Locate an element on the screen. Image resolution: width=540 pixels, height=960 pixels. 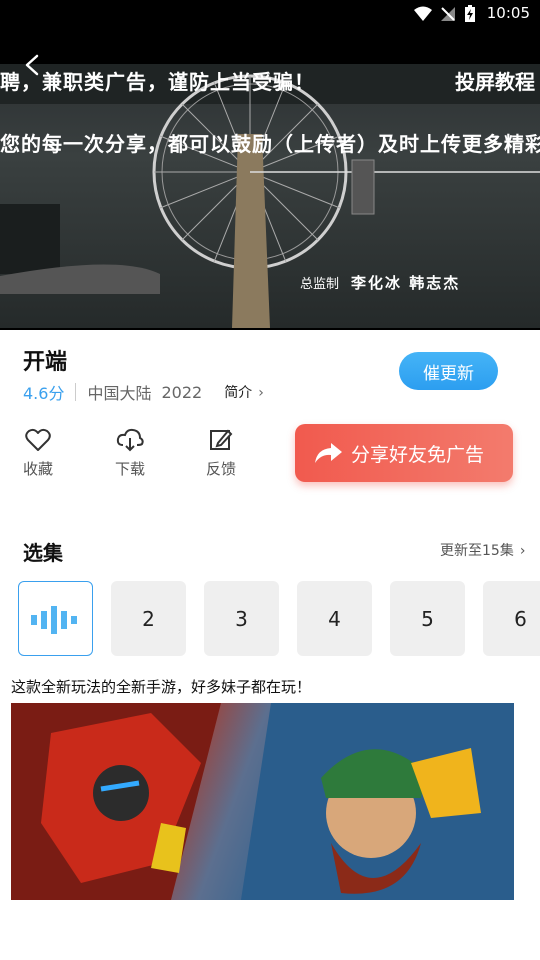
signal-off-icon is located at coordinates (448, 14).